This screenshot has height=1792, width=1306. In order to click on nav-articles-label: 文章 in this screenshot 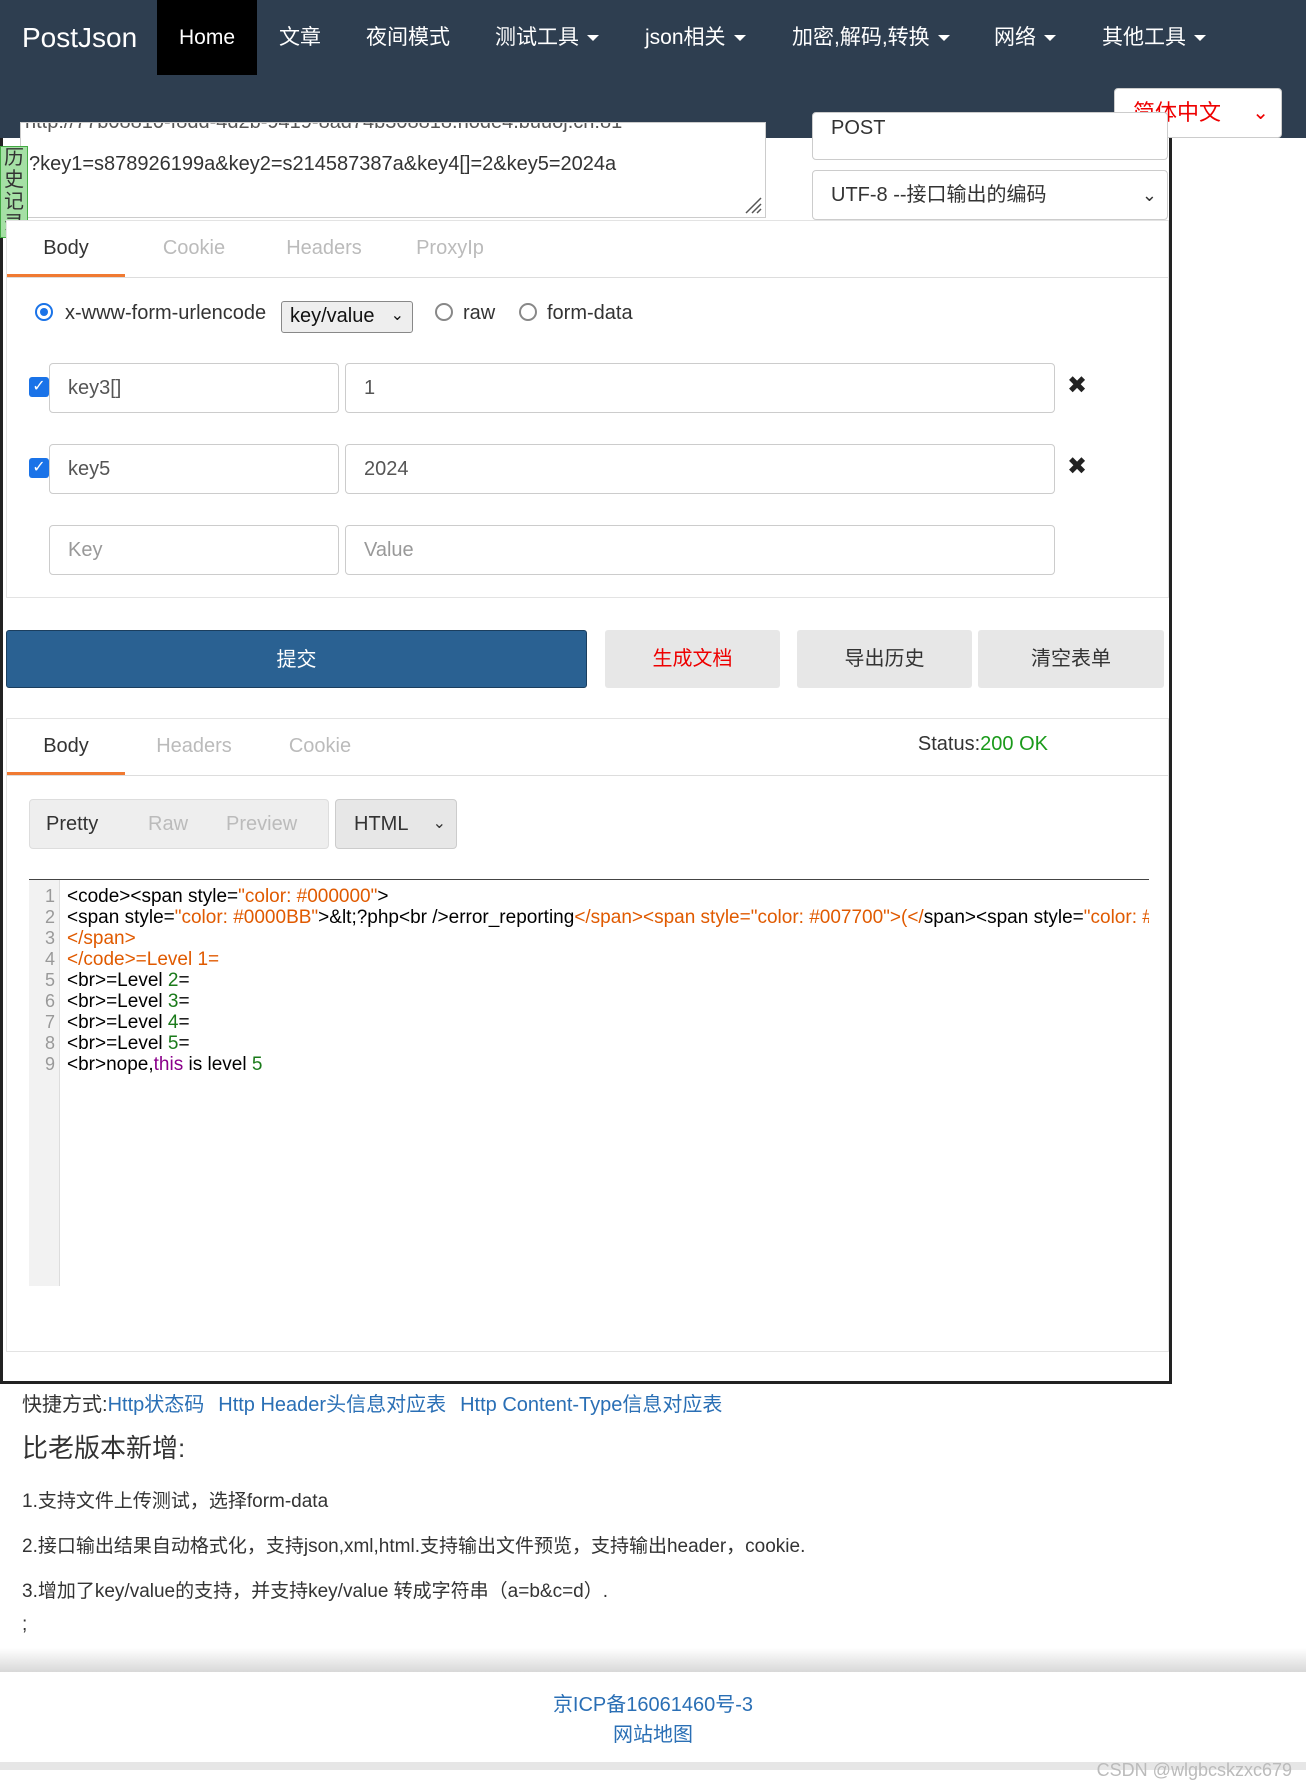, I will do `click(300, 37)`.